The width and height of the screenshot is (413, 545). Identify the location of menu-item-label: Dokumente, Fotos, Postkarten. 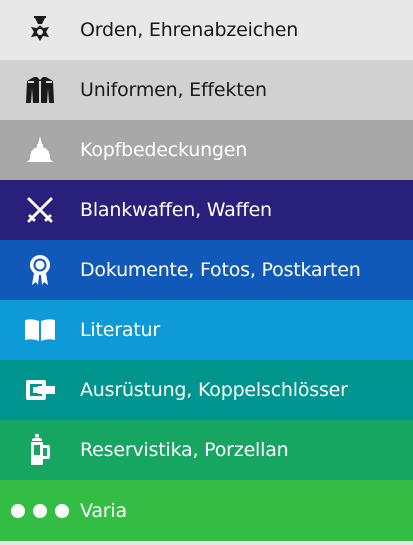
(220, 270).